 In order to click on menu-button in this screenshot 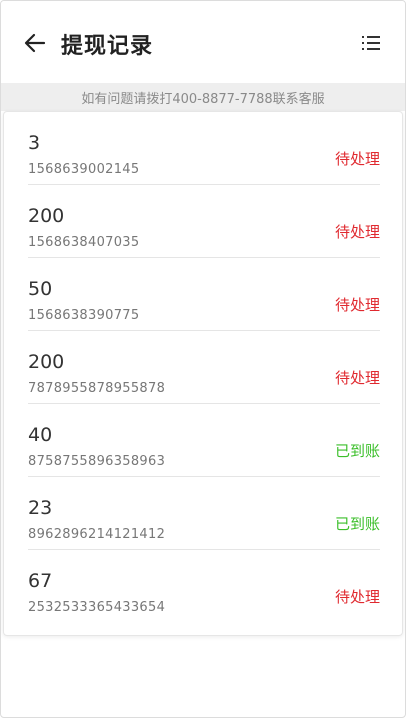, I will do `click(371, 43)`.